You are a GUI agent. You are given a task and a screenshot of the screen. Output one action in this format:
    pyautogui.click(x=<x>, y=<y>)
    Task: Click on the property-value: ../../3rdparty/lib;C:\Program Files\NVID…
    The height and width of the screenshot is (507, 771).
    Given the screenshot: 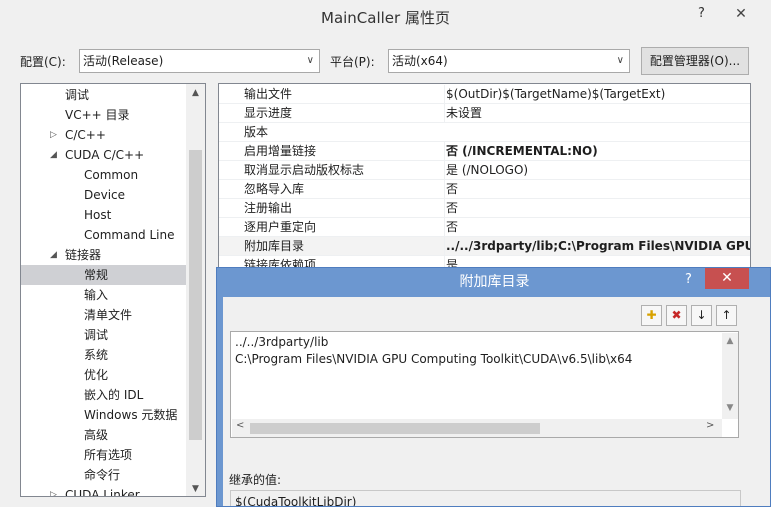 What is the action you would take?
    pyautogui.click(x=597, y=246)
    